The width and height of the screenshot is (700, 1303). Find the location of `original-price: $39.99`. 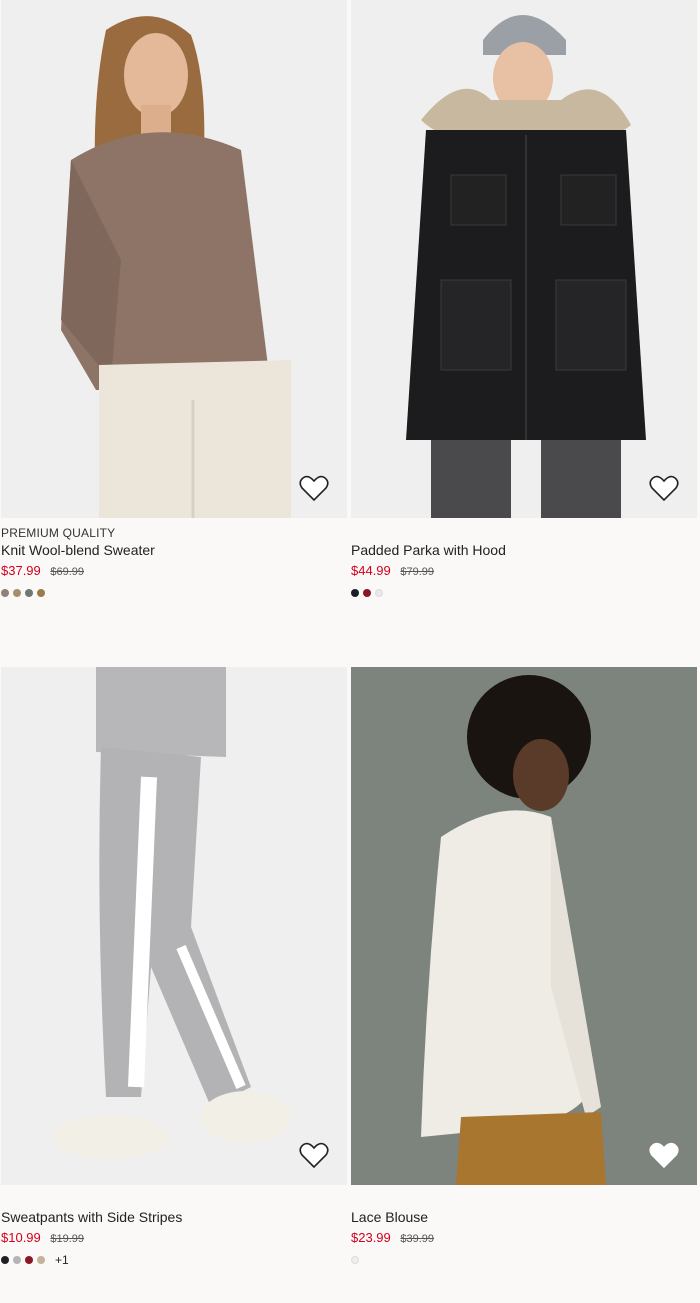

original-price: $39.99 is located at coordinates (417, 1239).